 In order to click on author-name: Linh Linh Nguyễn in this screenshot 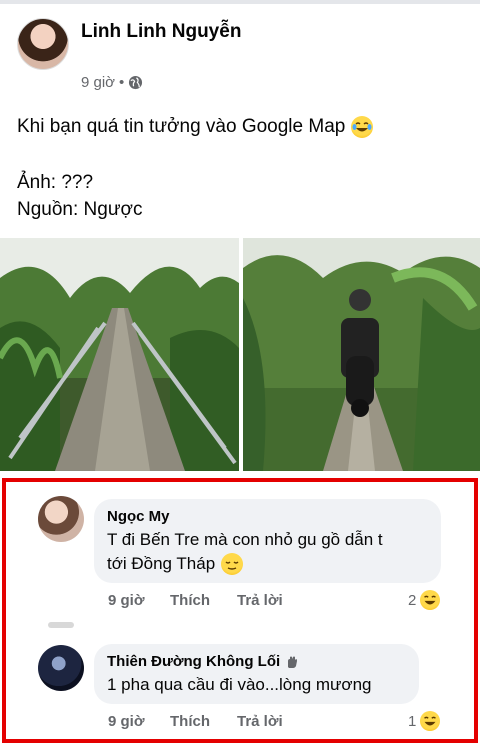, I will do `click(161, 32)`.